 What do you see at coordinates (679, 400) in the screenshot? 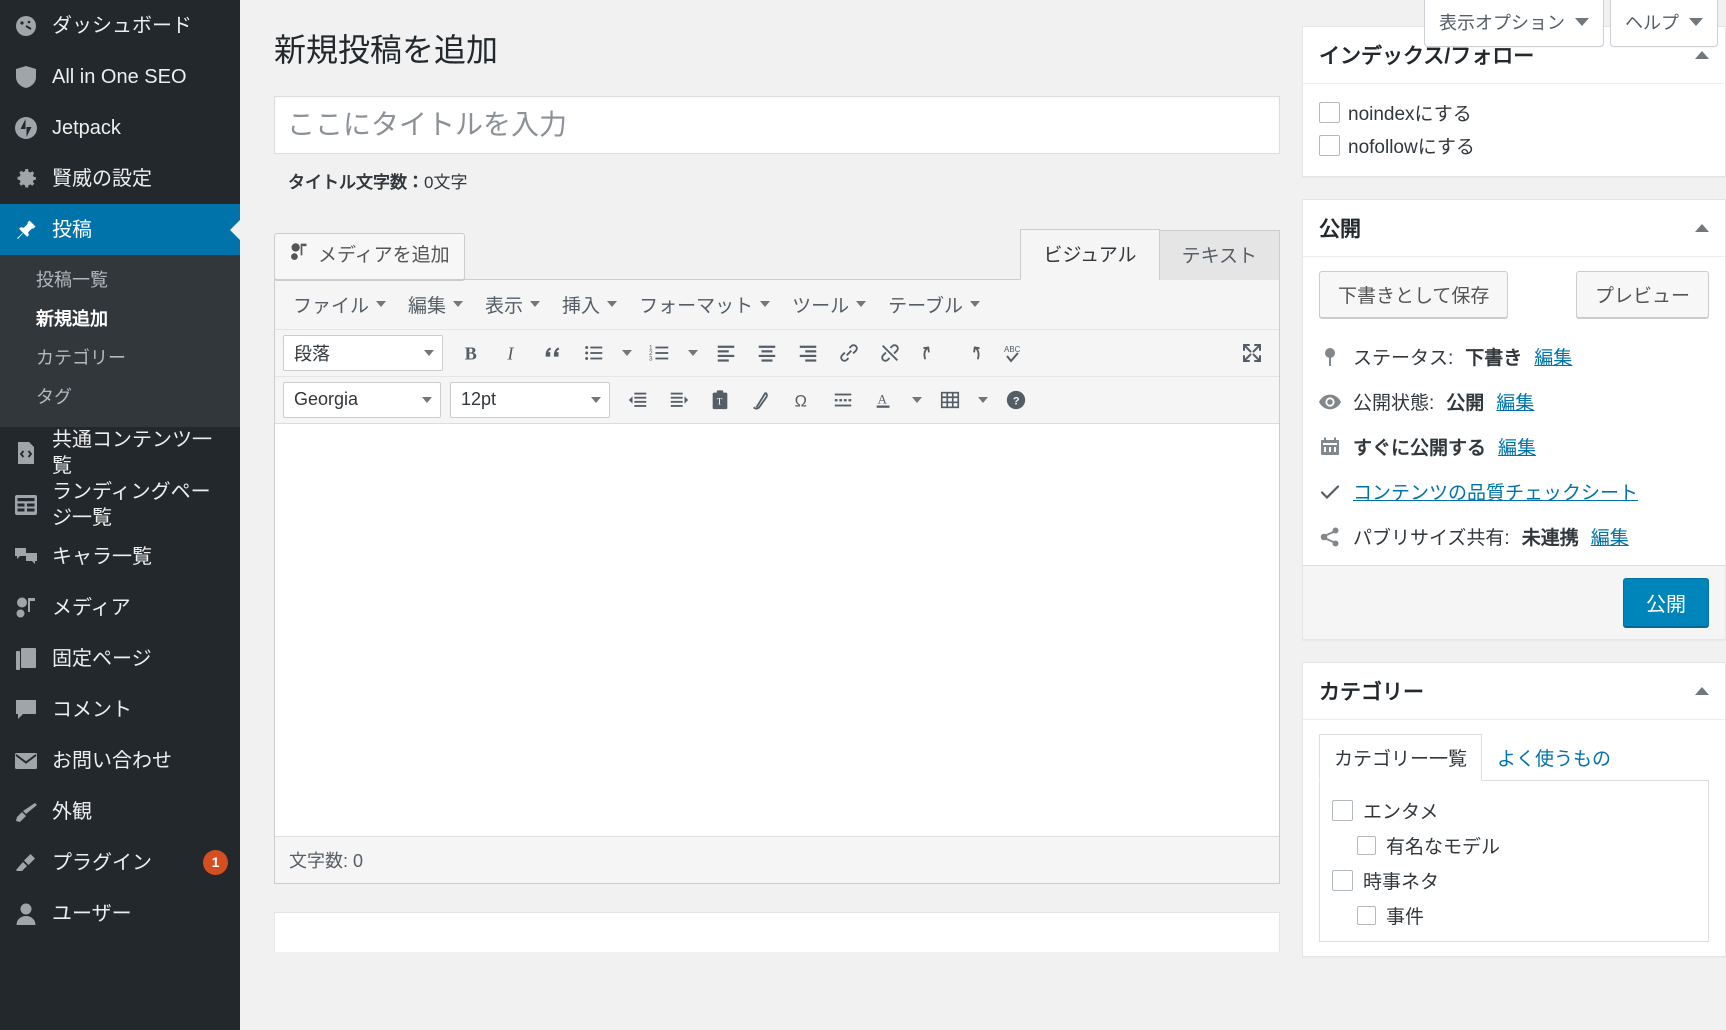
I see `increase-indent-icon` at bounding box center [679, 400].